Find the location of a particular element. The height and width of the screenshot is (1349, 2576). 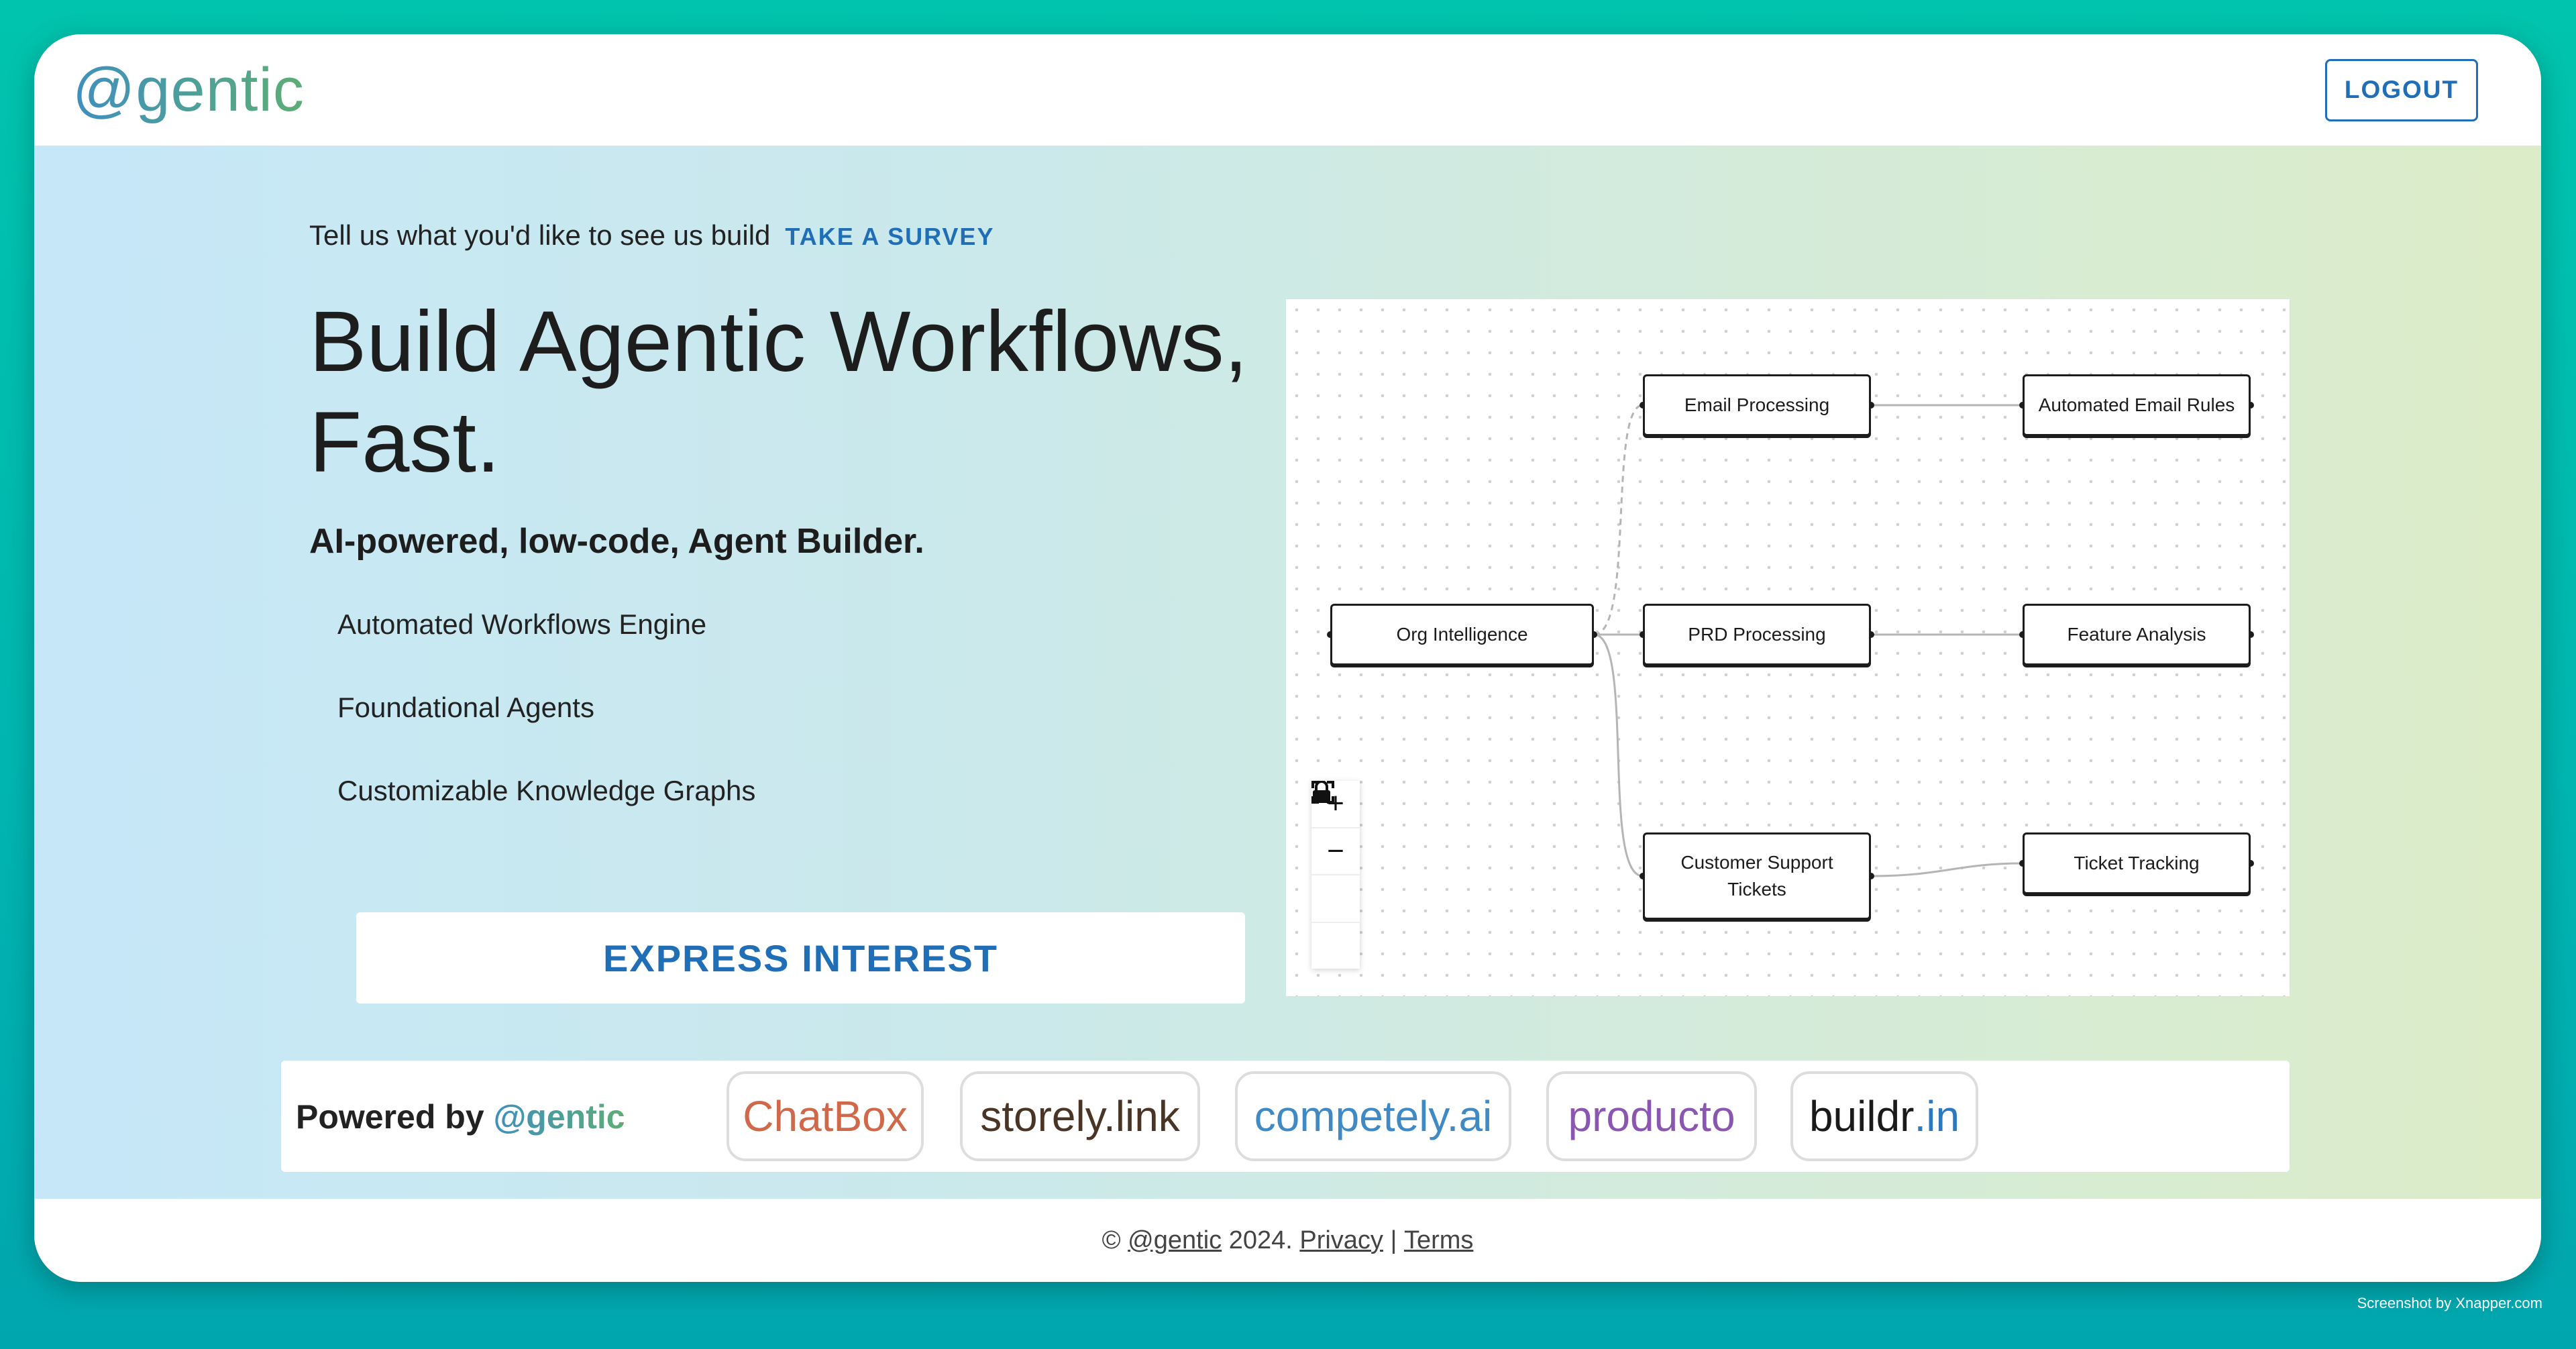

privacy-link: Privacy is located at coordinates (1341, 1240).